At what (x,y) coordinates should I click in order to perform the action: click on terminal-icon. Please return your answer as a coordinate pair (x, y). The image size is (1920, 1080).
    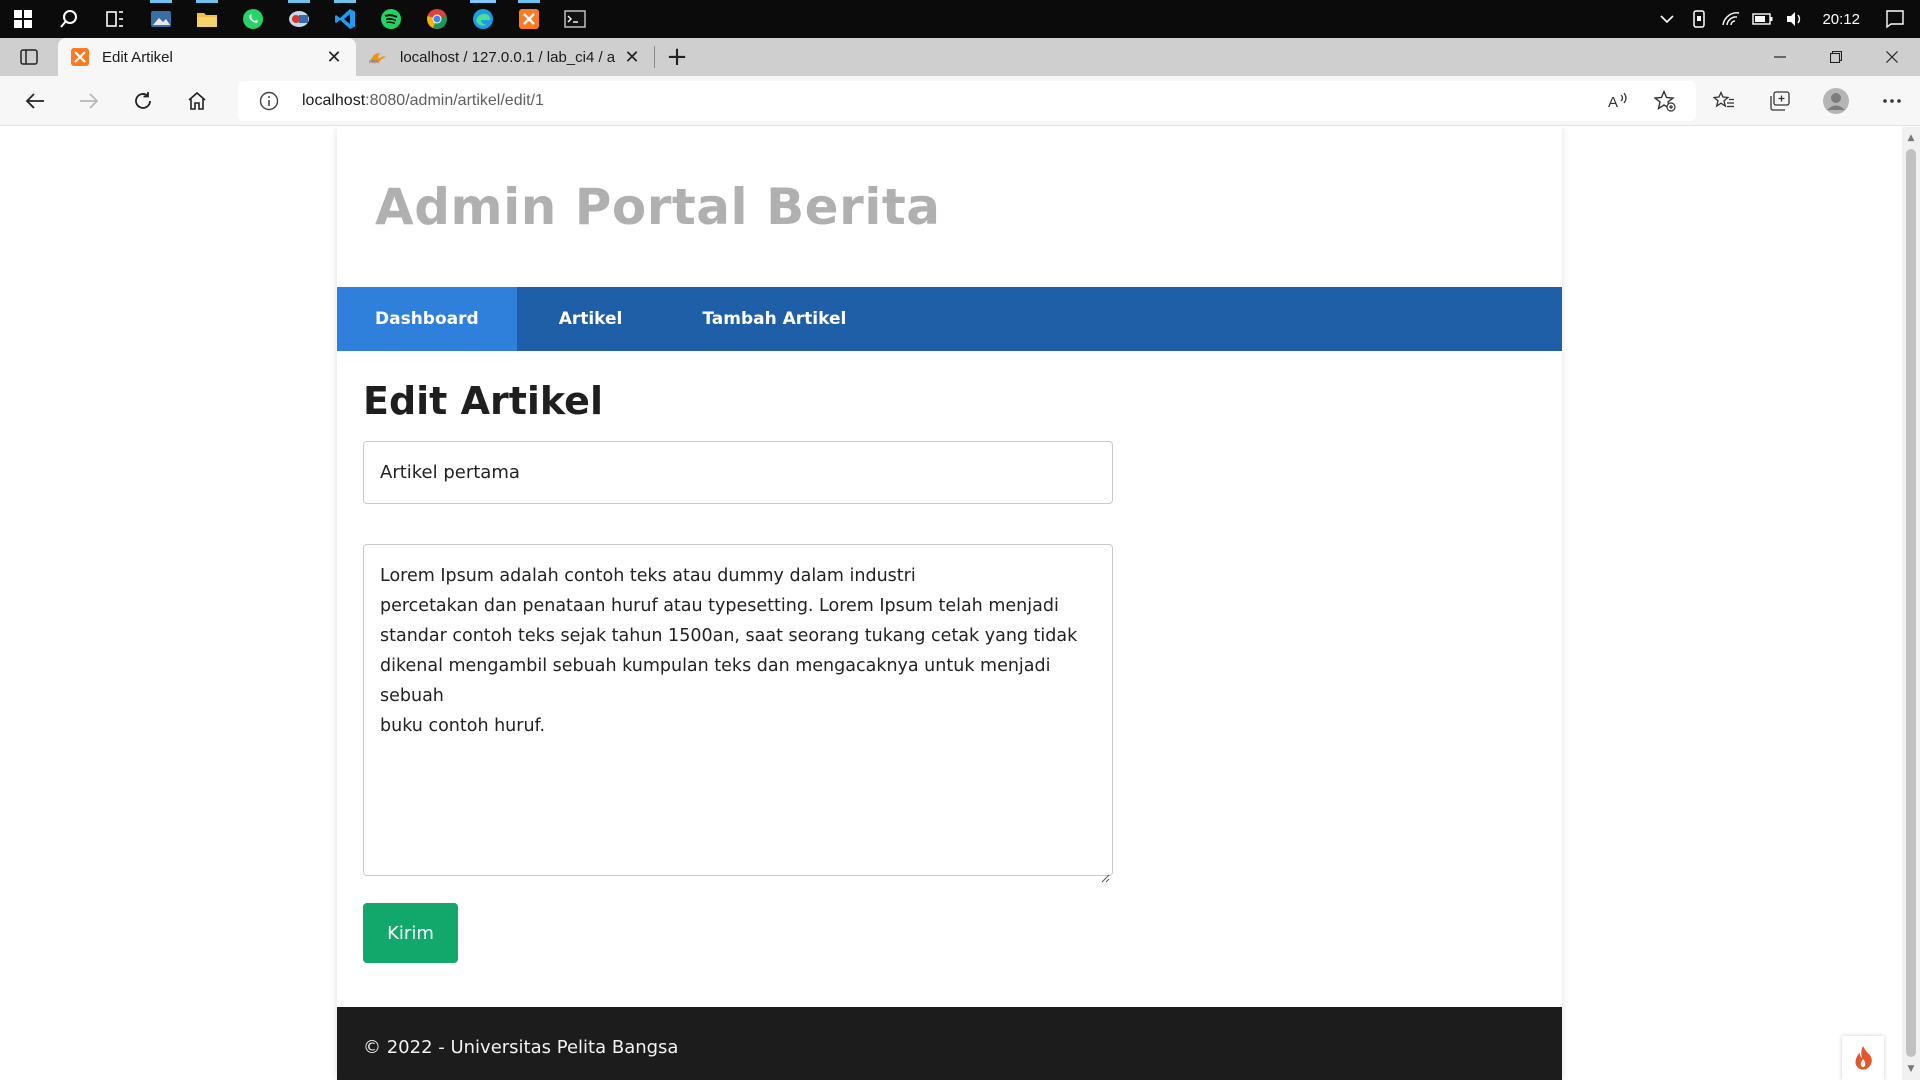
    Looking at the image, I should click on (575, 19).